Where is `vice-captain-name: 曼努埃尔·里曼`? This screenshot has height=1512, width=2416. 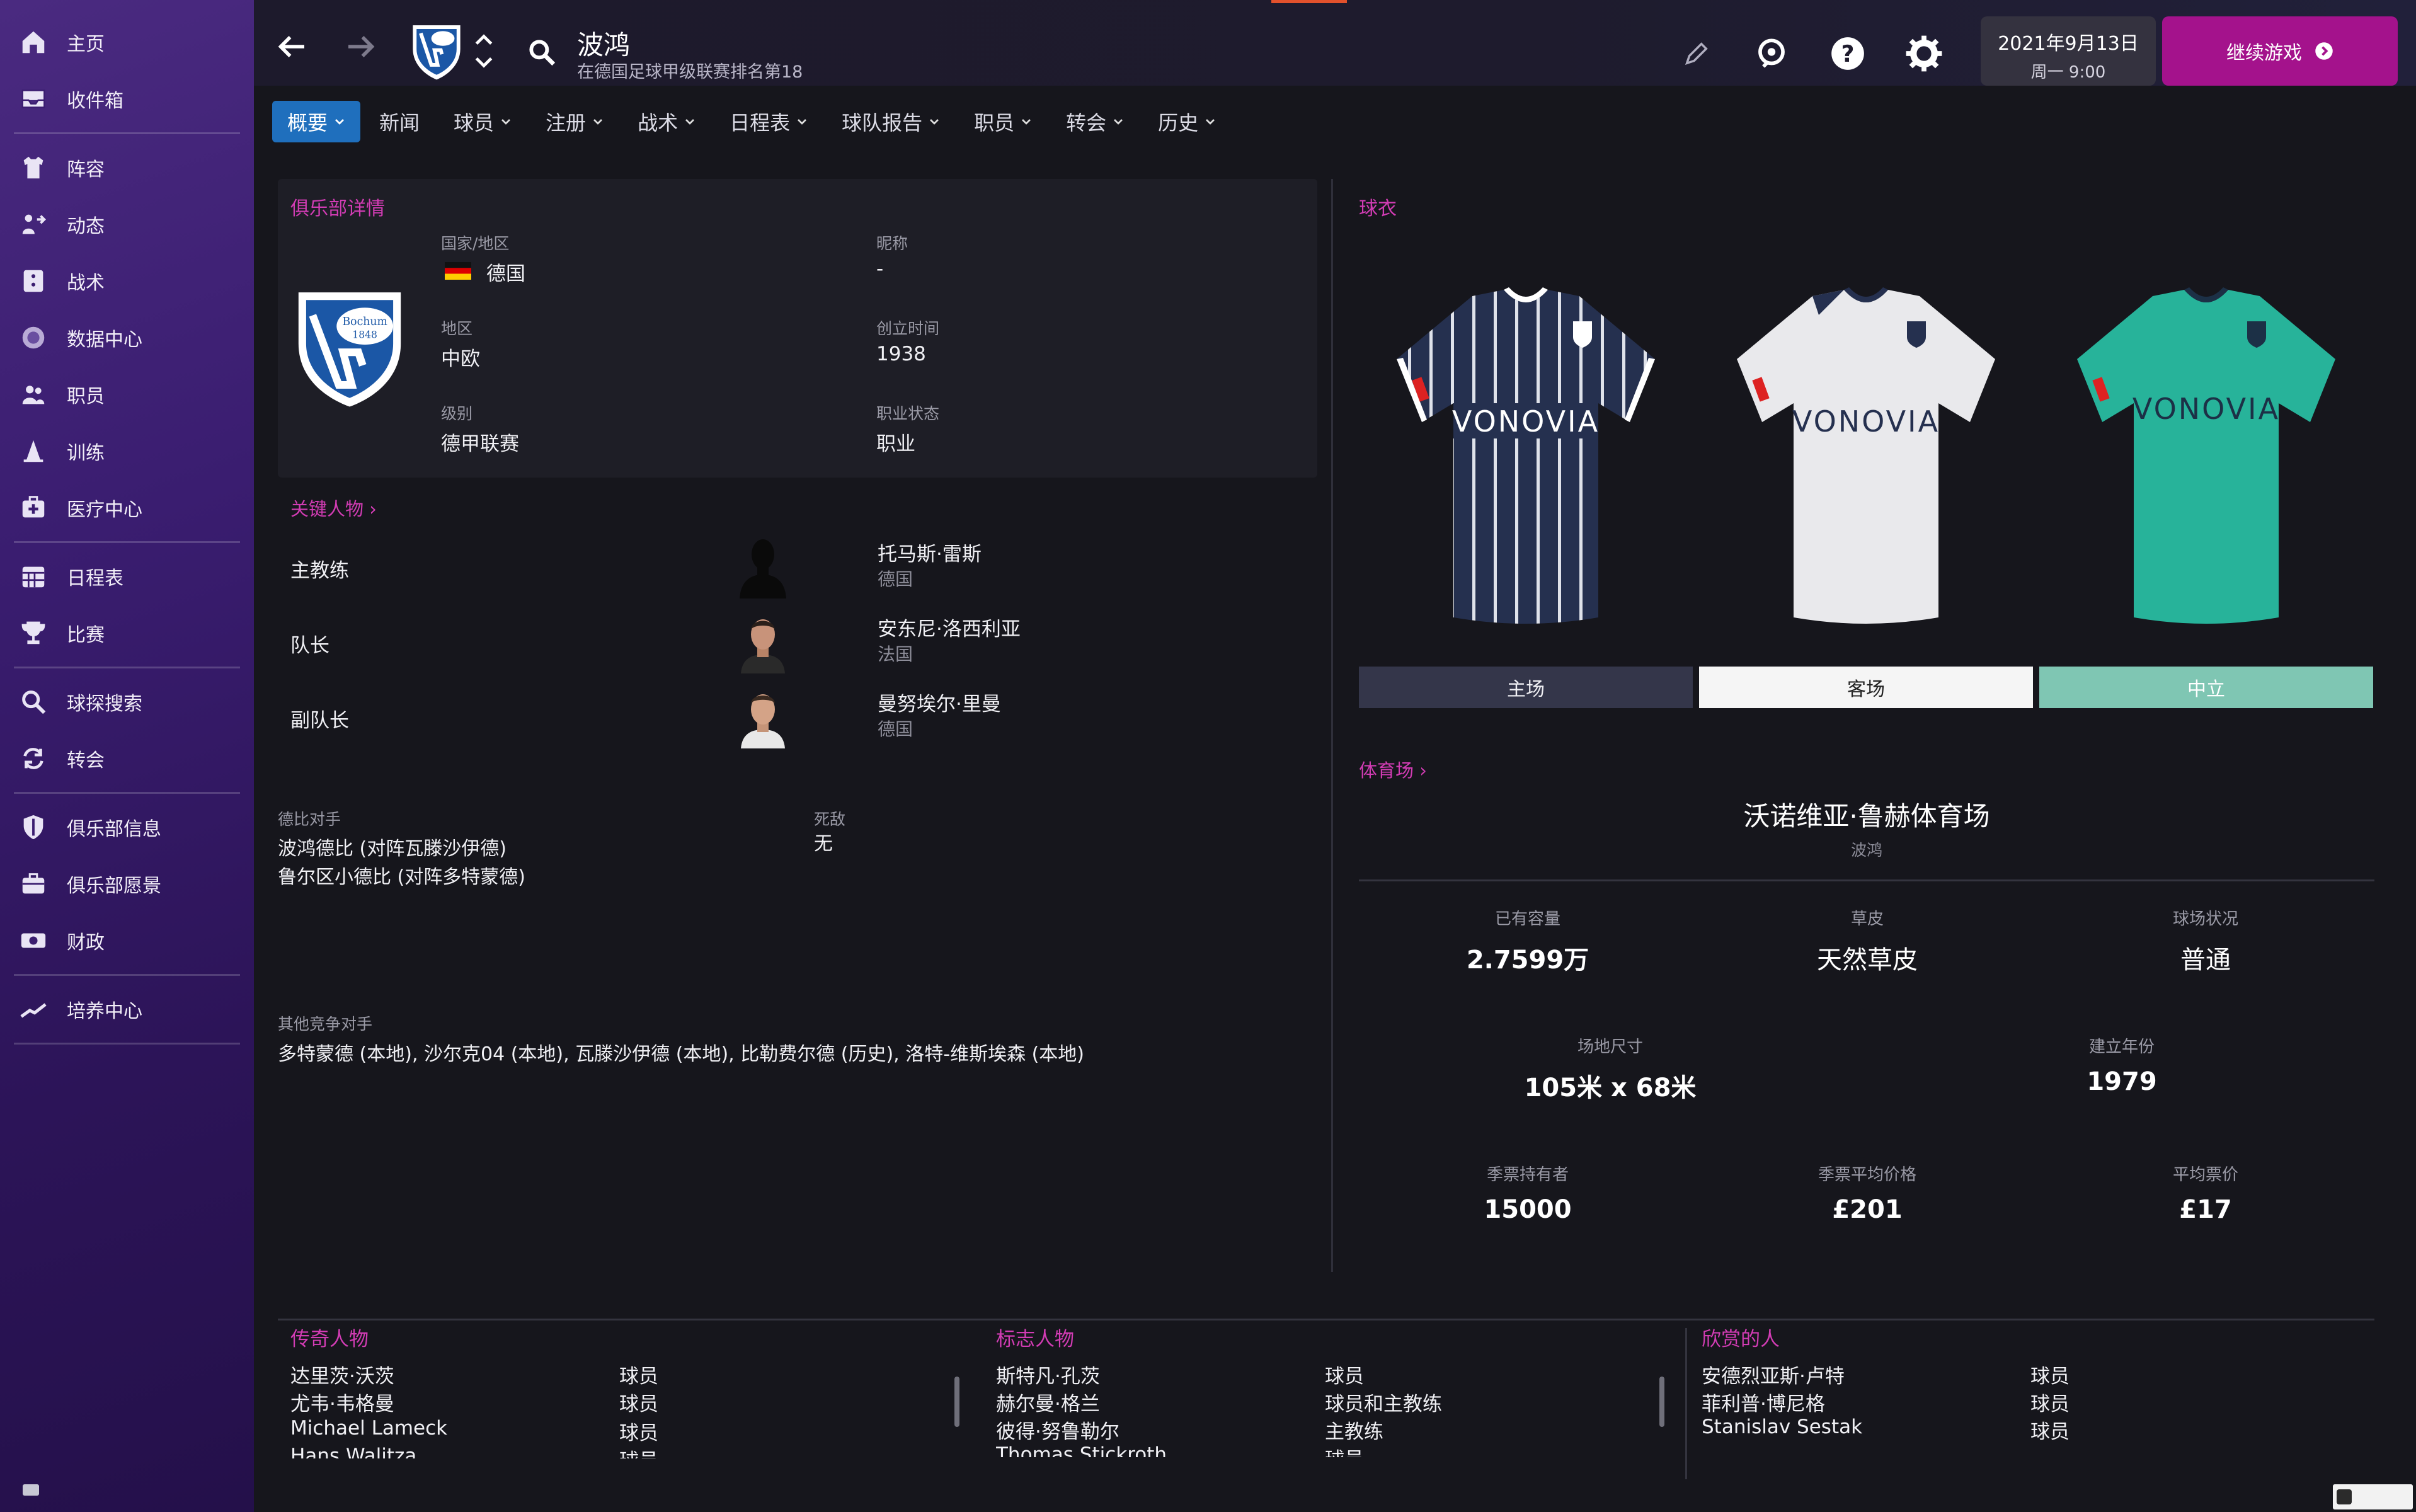 vice-captain-name: 曼努埃尔·里曼 is located at coordinates (939, 702).